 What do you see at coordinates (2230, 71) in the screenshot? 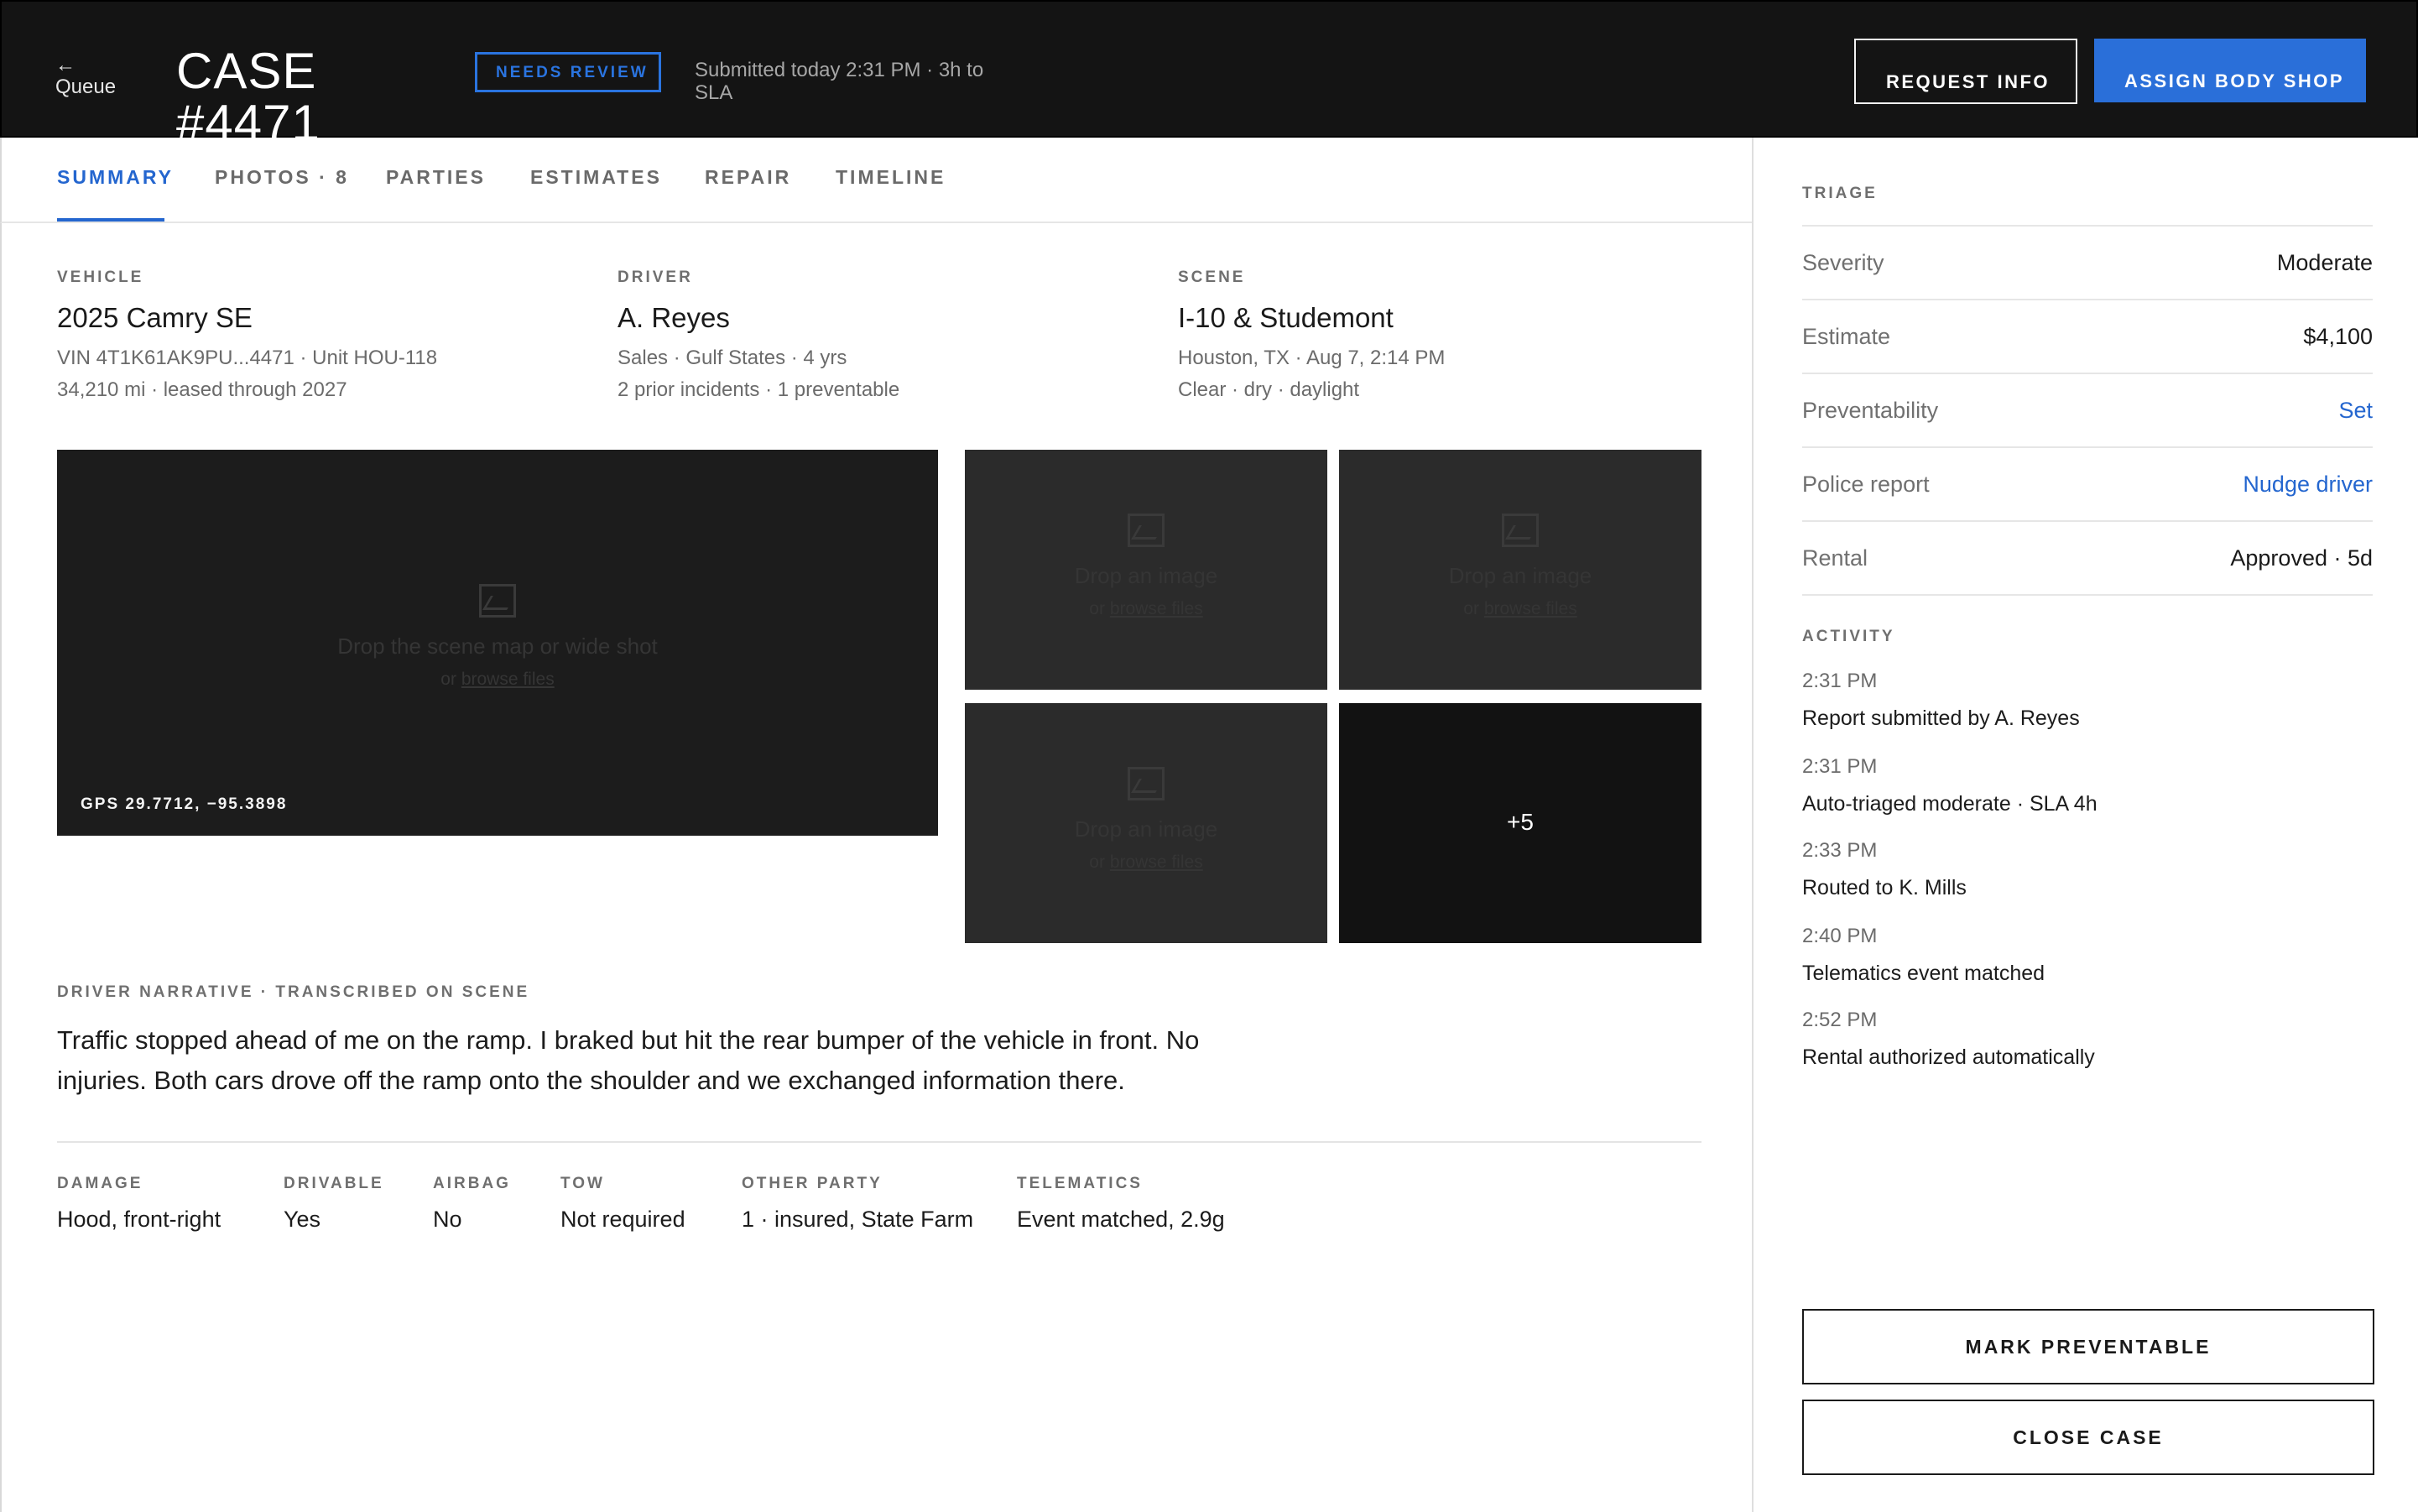
I see `assign-body-shop-button: ASSIGN BODY SHOP` at bounding box center [2230, 71].